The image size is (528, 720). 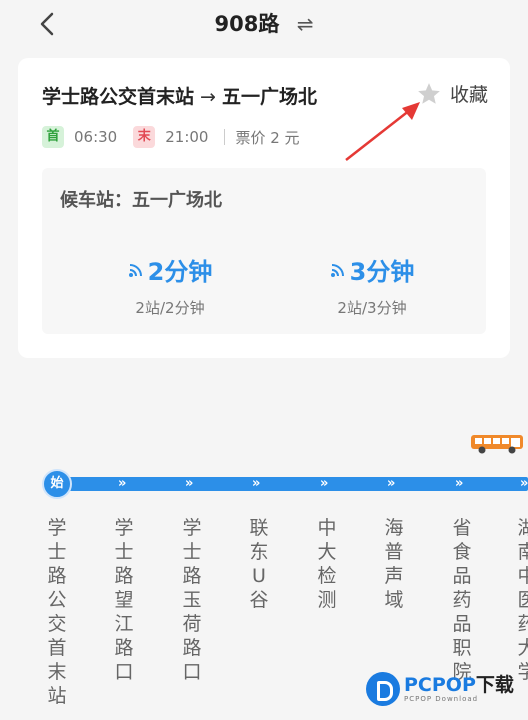 What do you see at coordinates (208, 97) in the screenshot?
I see `route-arrow: →` at bounding box center [208, 97].